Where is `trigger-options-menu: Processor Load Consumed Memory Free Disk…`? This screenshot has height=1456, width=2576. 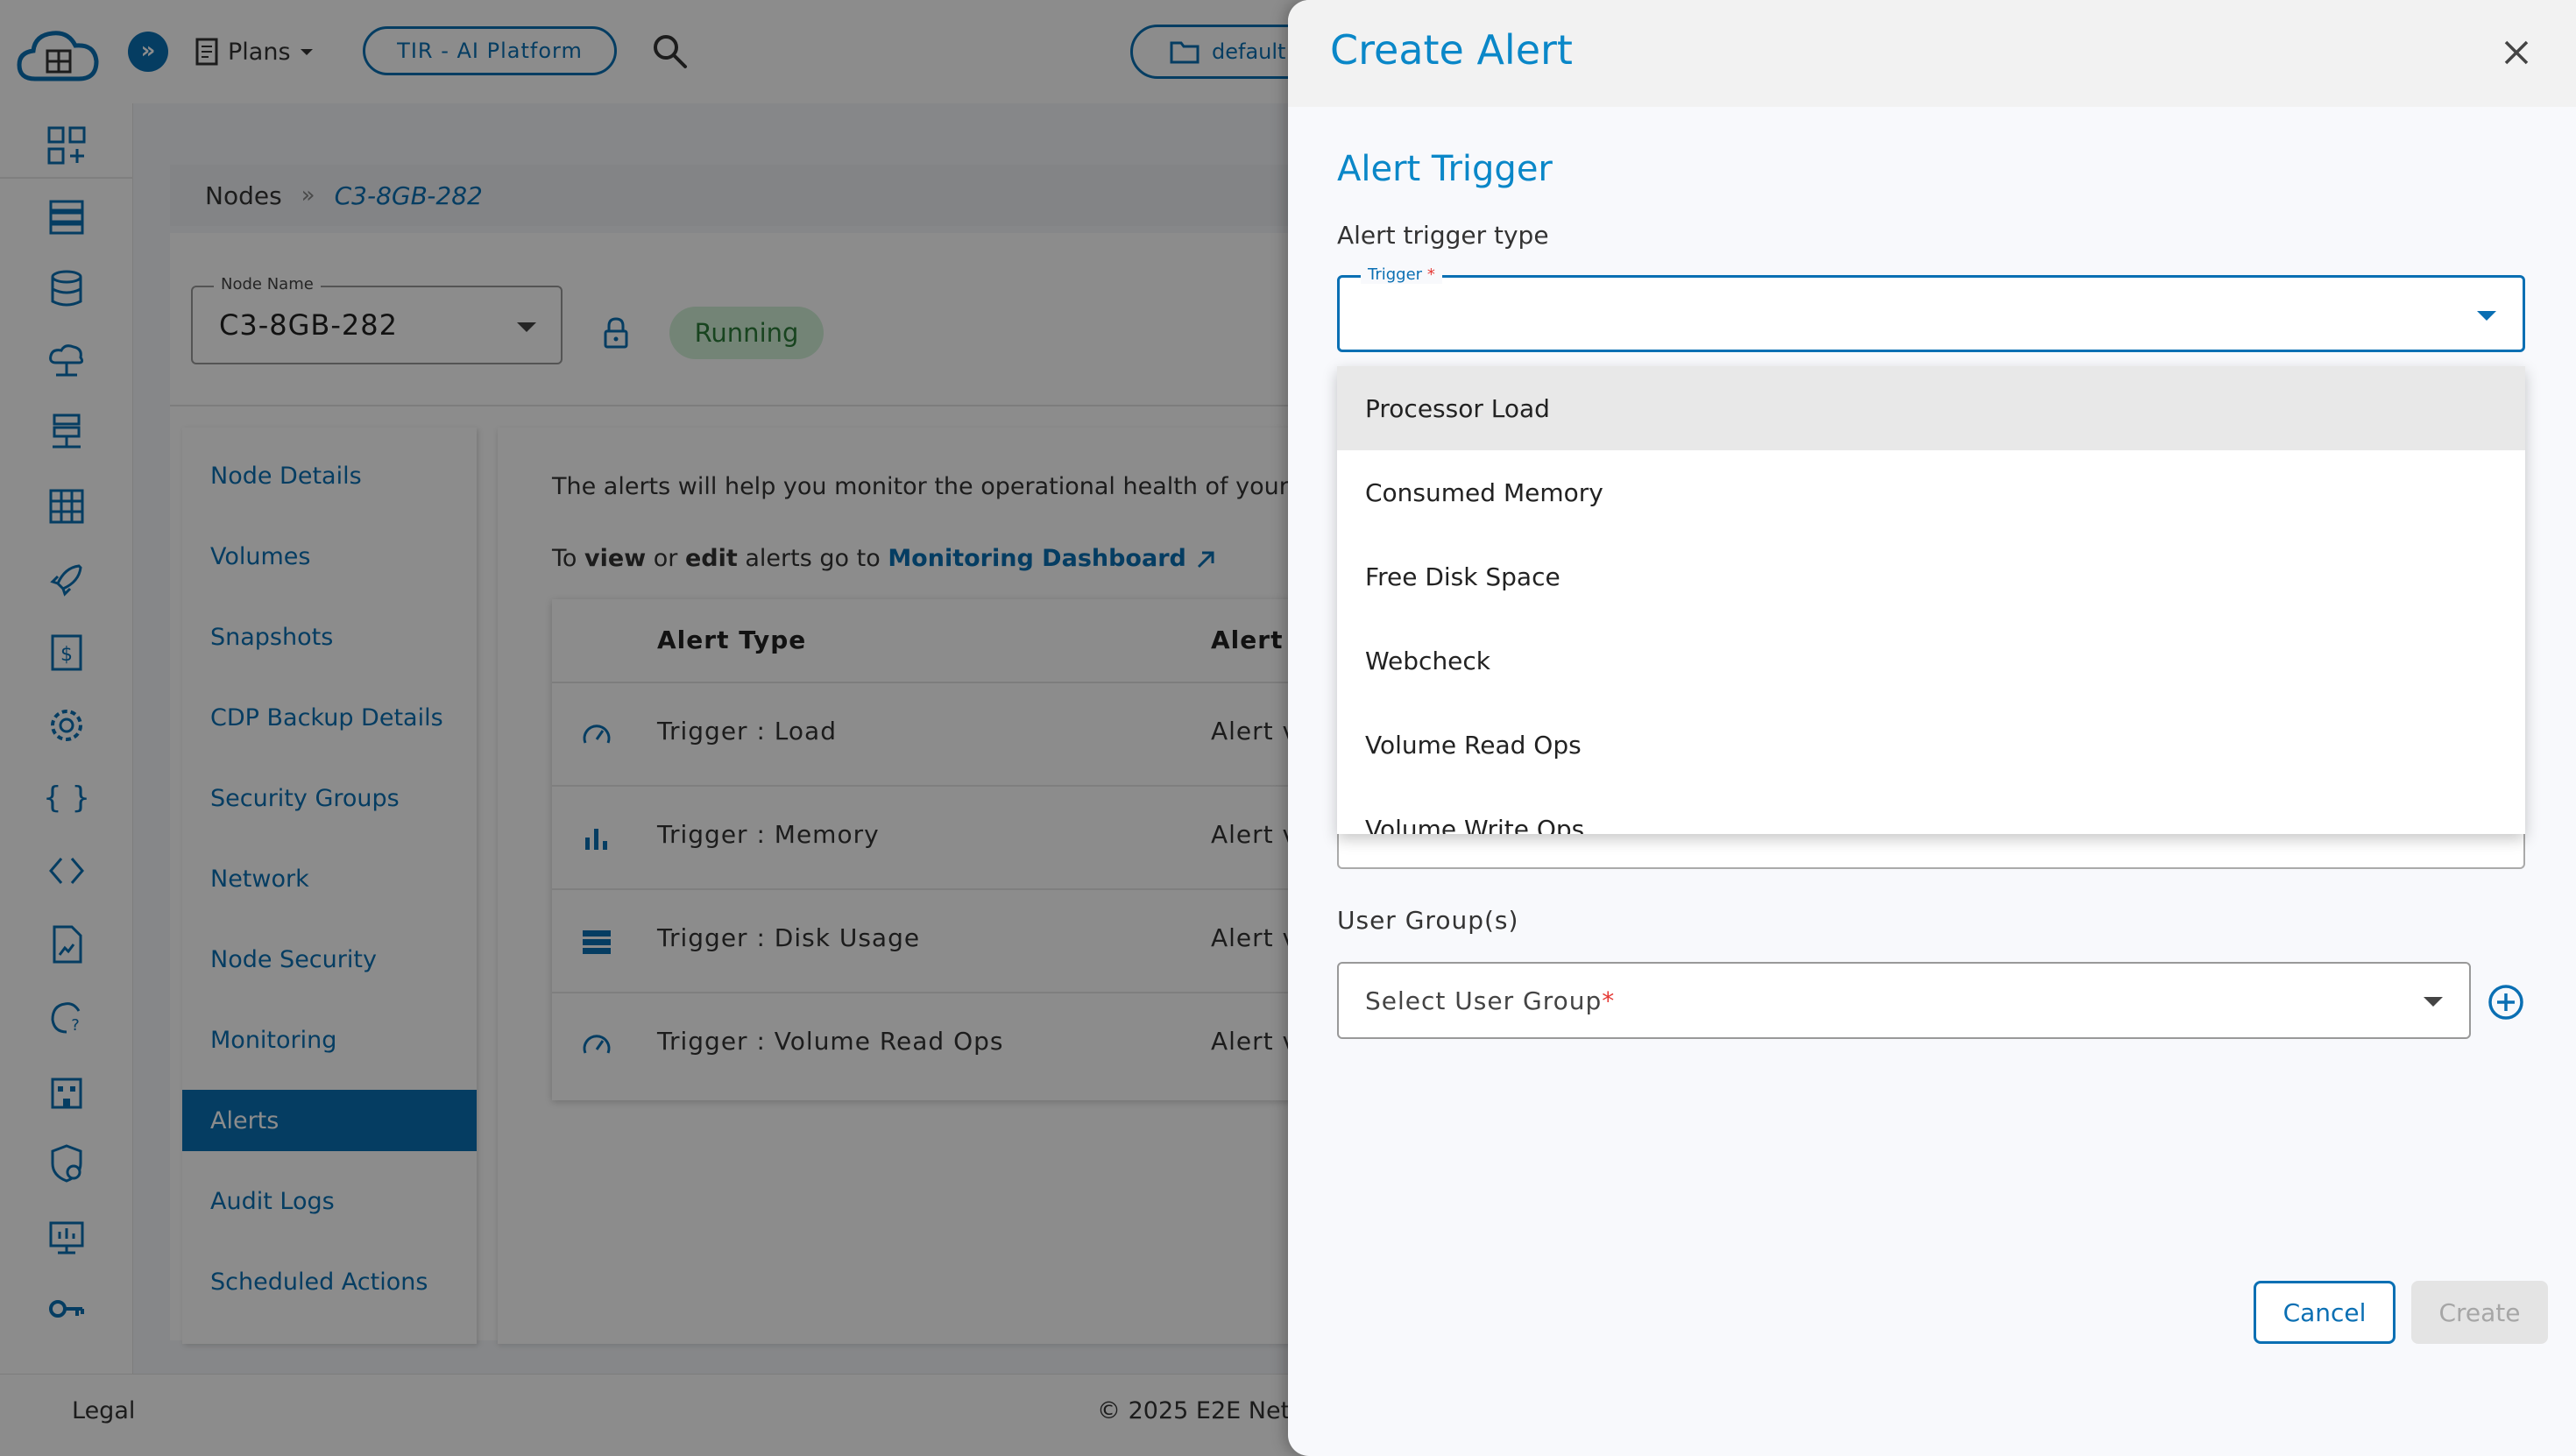
trigger-options-menu: Processor Load Consumed Memory Free Disk… is located at coordinates (1931, 600).